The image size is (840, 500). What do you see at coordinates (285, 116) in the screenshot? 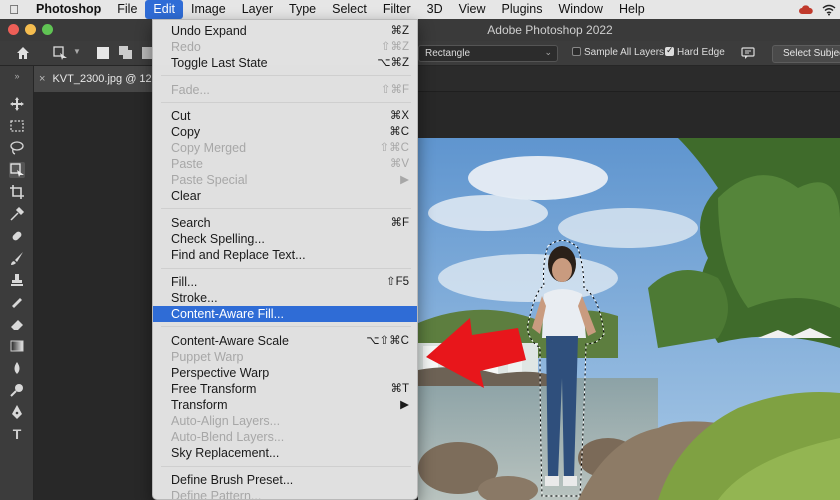
I see `menu-item-cut: Cut ⌘X` at bounding box center [285, 116].